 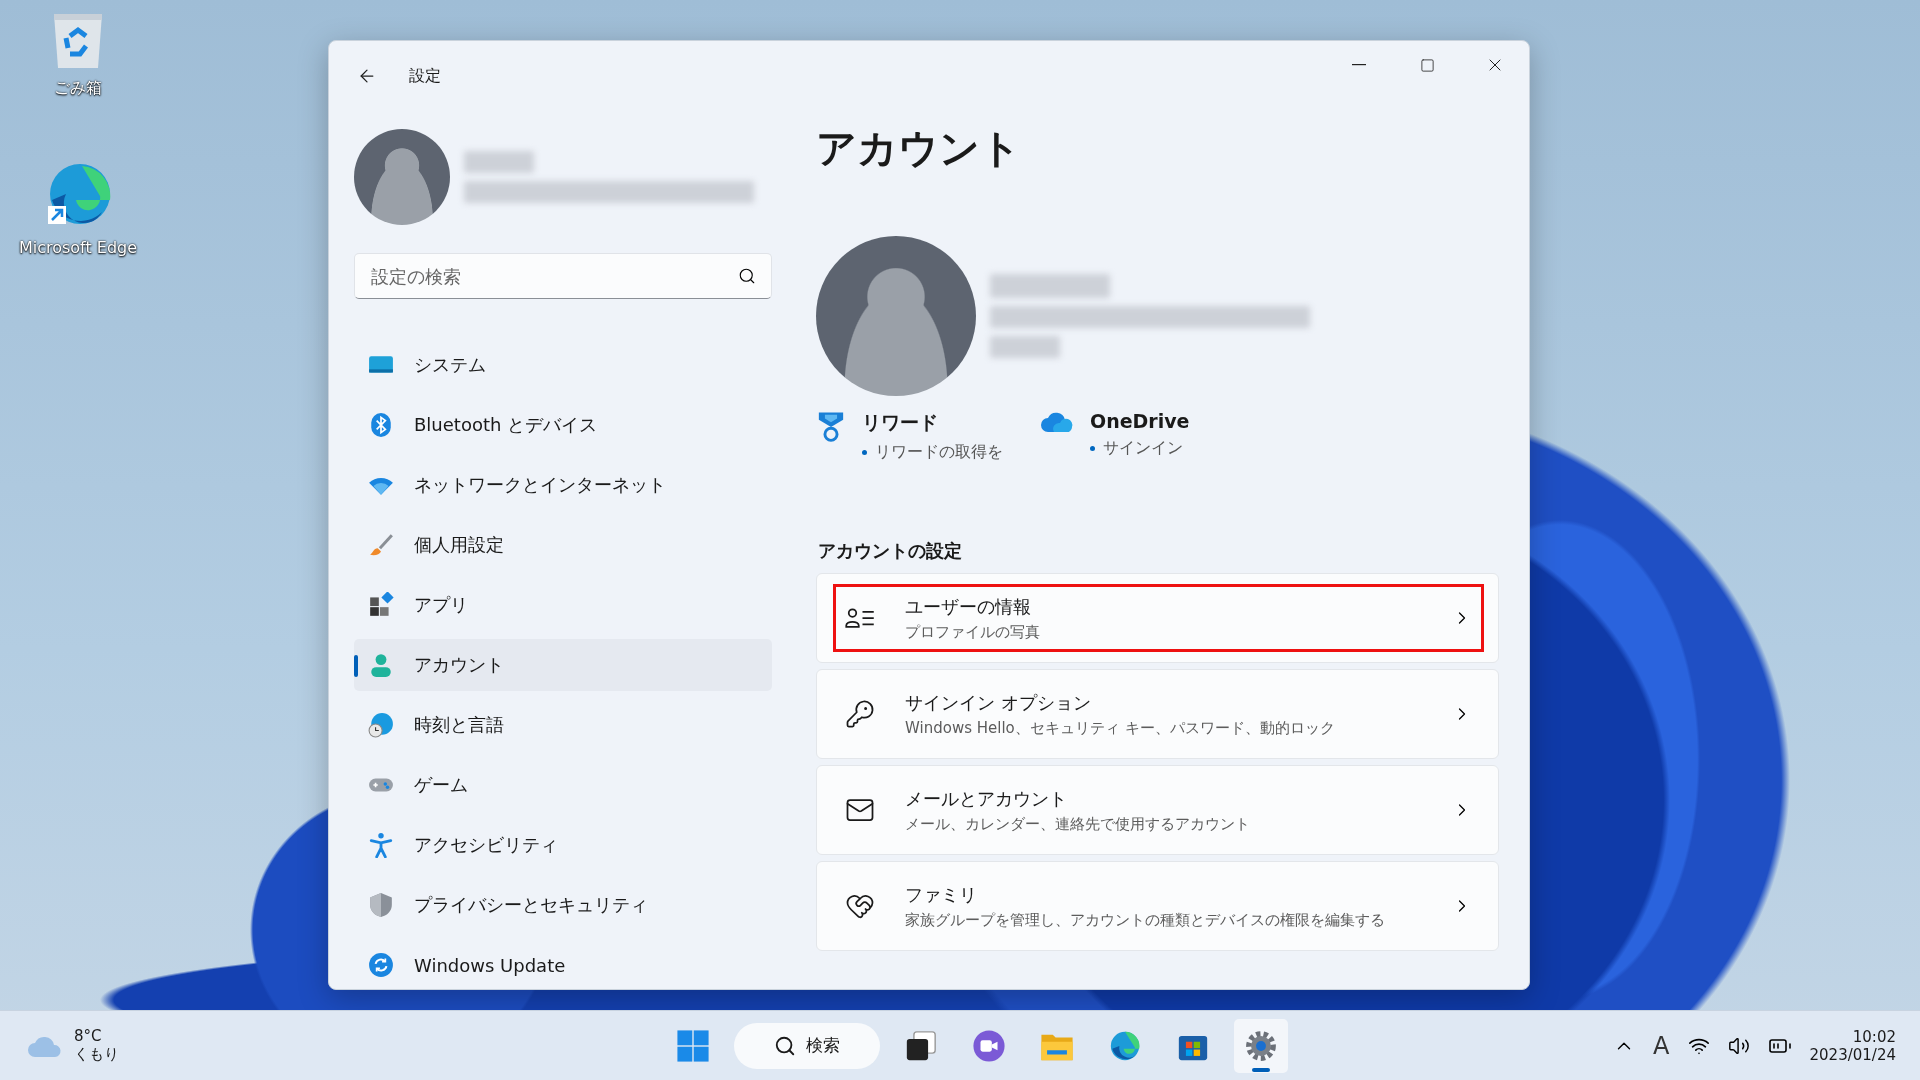 I want to click on nav-label: Windows Update, so click(x=490, y=965).